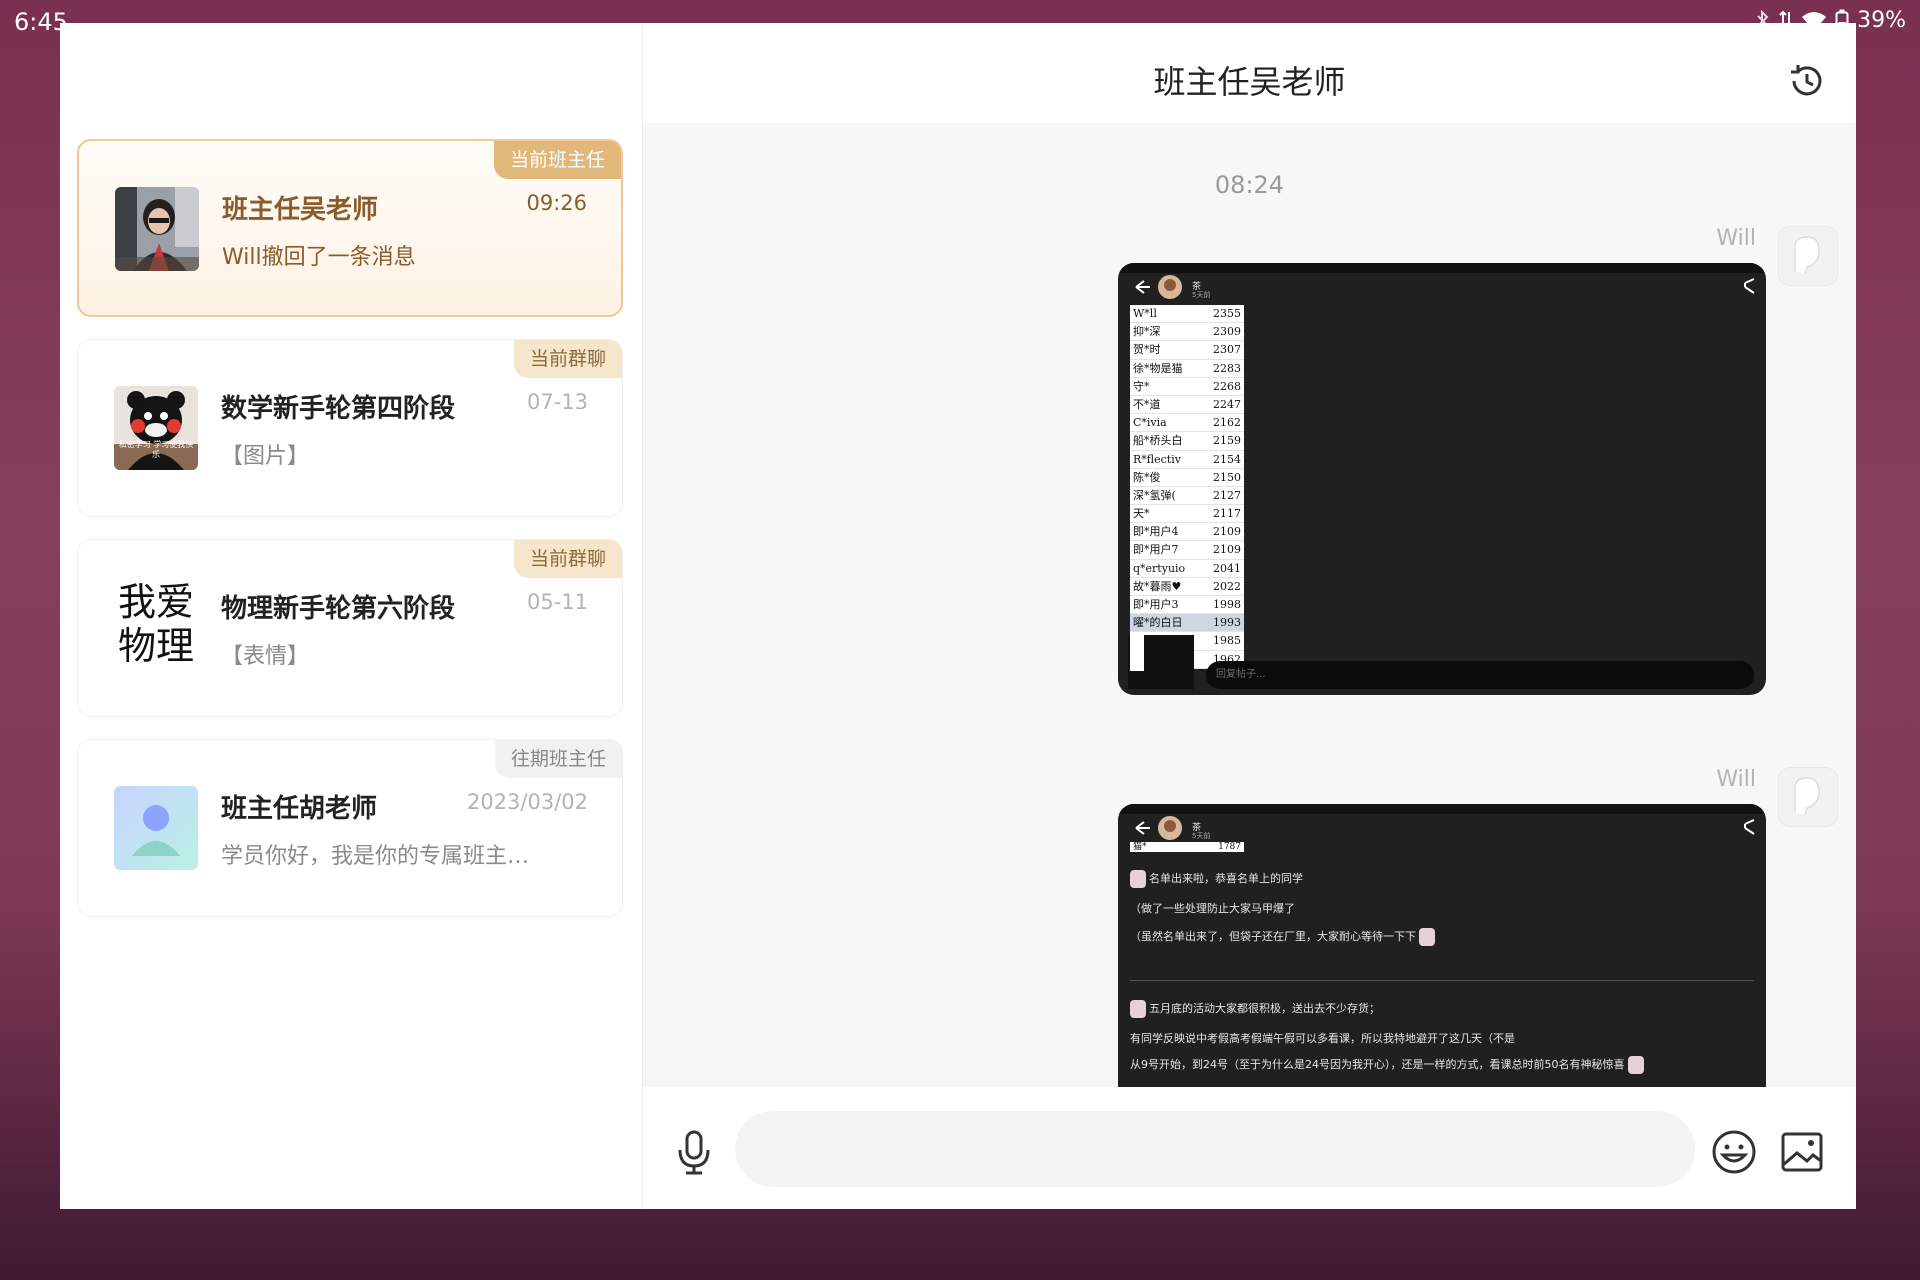 Image resolution: width=1920 pixels, height=1280 pixels. I want to click on ranking-row: 即*用户7 2109, so click(1187, 550).